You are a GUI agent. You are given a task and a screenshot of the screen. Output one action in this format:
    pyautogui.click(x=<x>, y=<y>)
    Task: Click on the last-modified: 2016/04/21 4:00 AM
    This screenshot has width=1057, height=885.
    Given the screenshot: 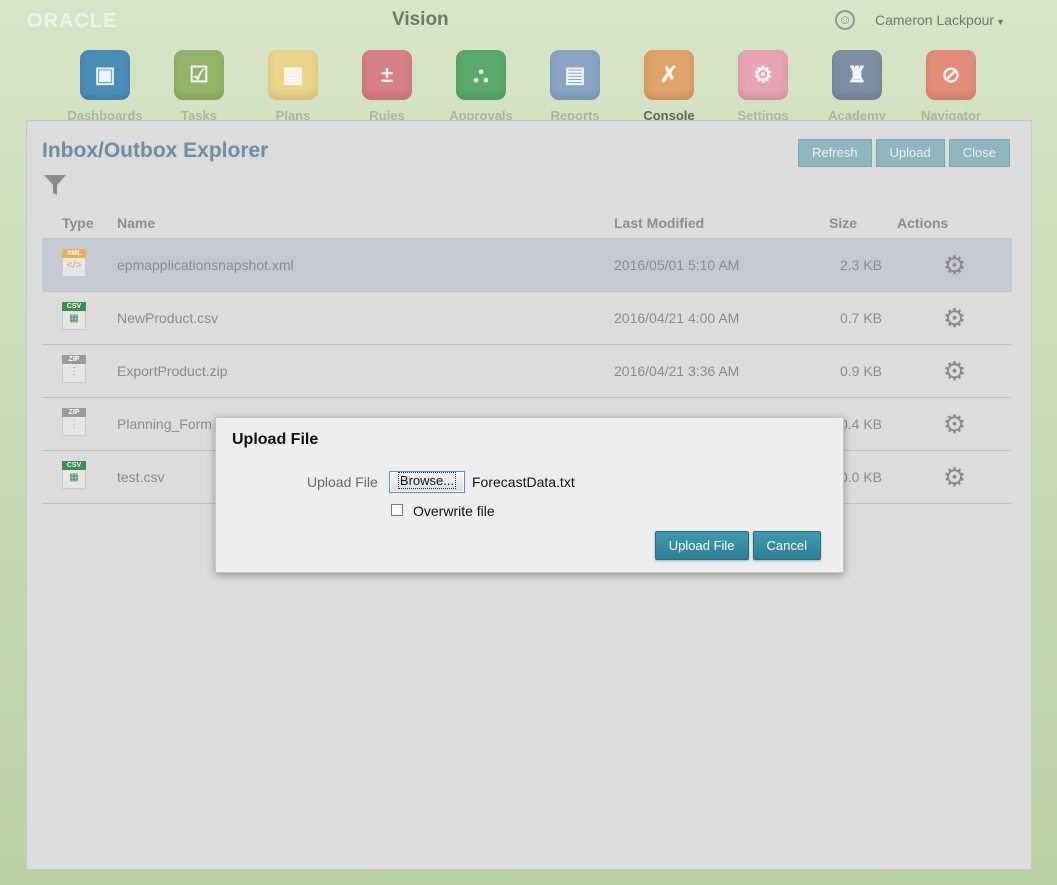 What is the action you would take?
    pyautogui.click(x=704, y=317)
    